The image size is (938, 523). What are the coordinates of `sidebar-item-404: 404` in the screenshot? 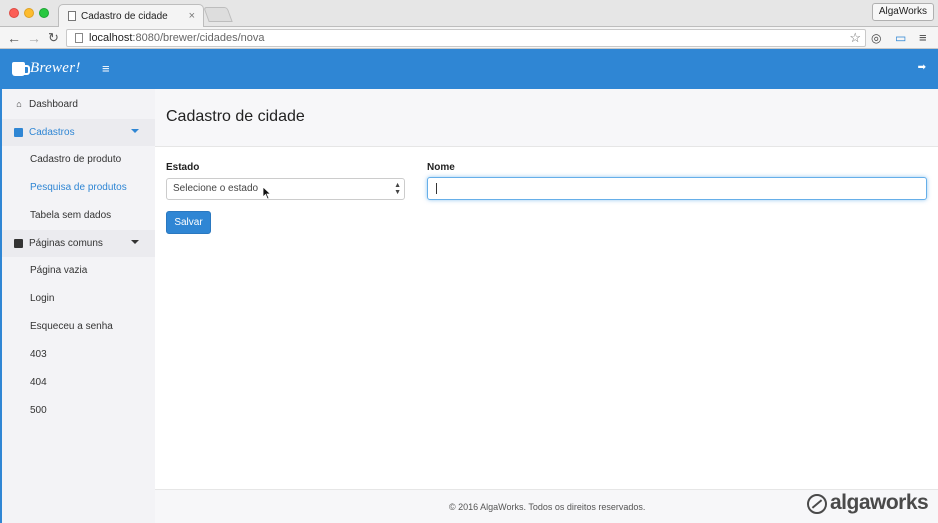 It's located at (78, 382).